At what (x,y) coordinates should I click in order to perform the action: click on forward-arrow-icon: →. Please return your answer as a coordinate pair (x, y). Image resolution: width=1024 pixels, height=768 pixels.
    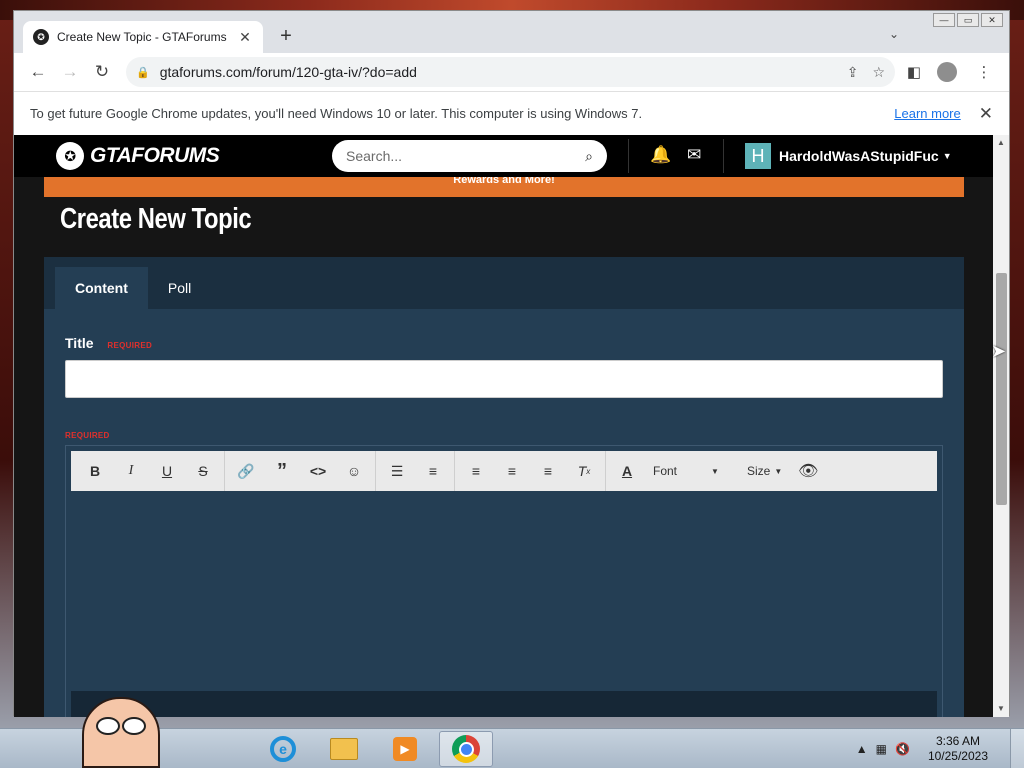
    Looking at the image, I should click on (70, 72).